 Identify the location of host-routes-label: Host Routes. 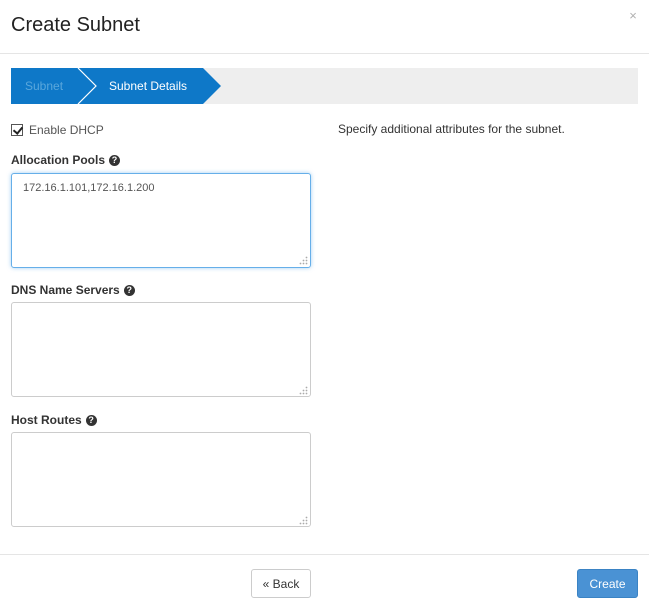
(46, 420).